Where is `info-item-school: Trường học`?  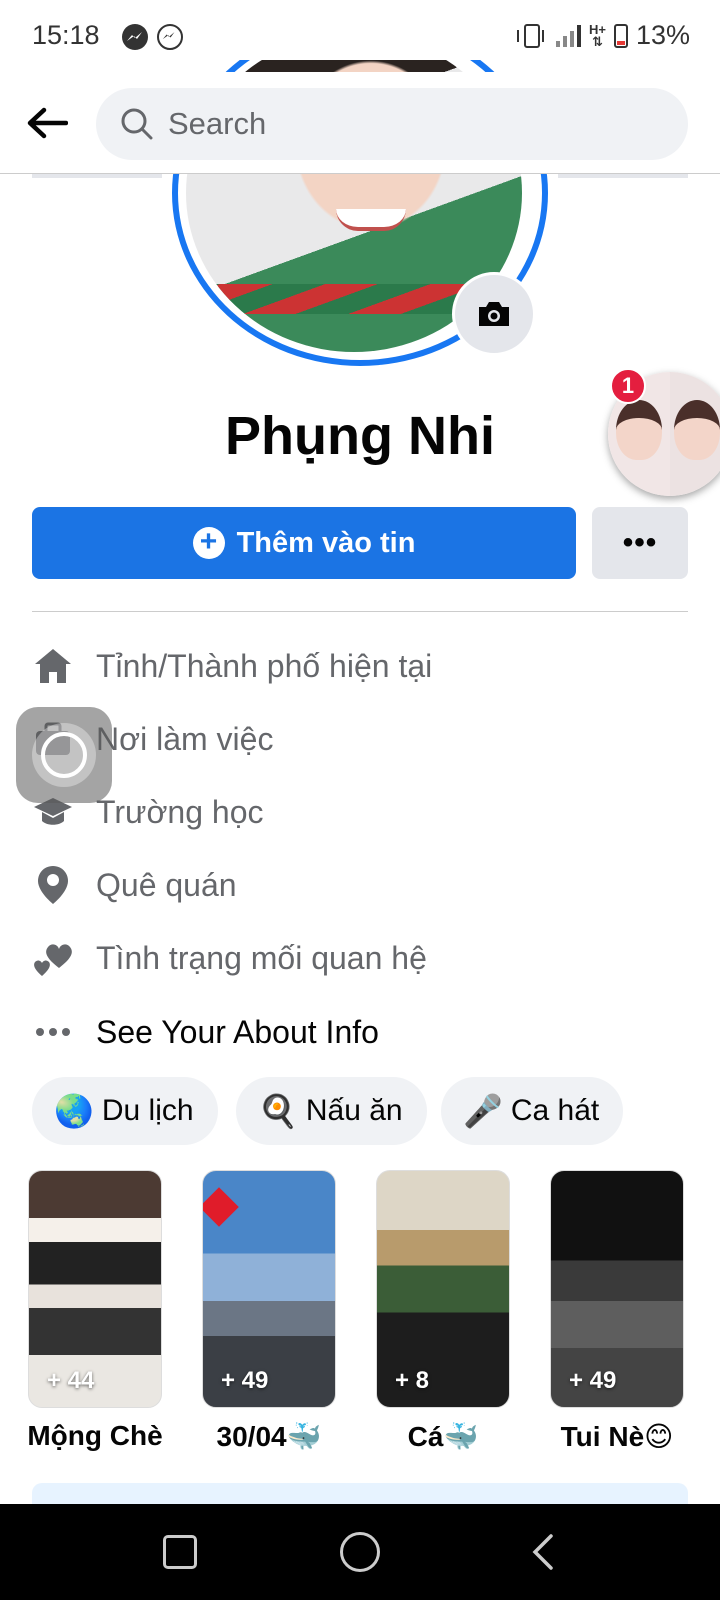 info-item-school: Trường học is located at coordinates (360, 812).